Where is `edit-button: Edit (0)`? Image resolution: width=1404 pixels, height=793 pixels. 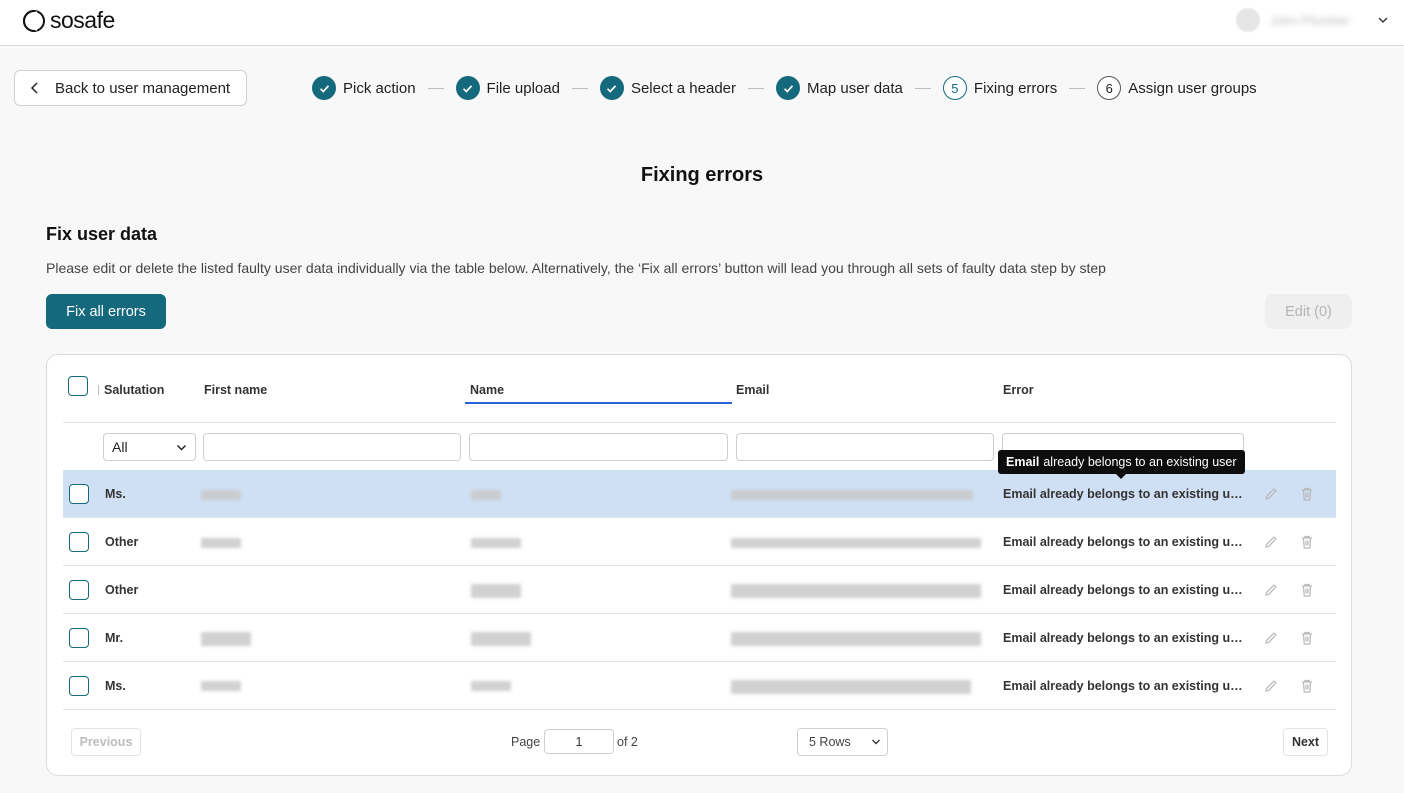
edit-button: Edit (0) is located at coordinates (1308, 311).